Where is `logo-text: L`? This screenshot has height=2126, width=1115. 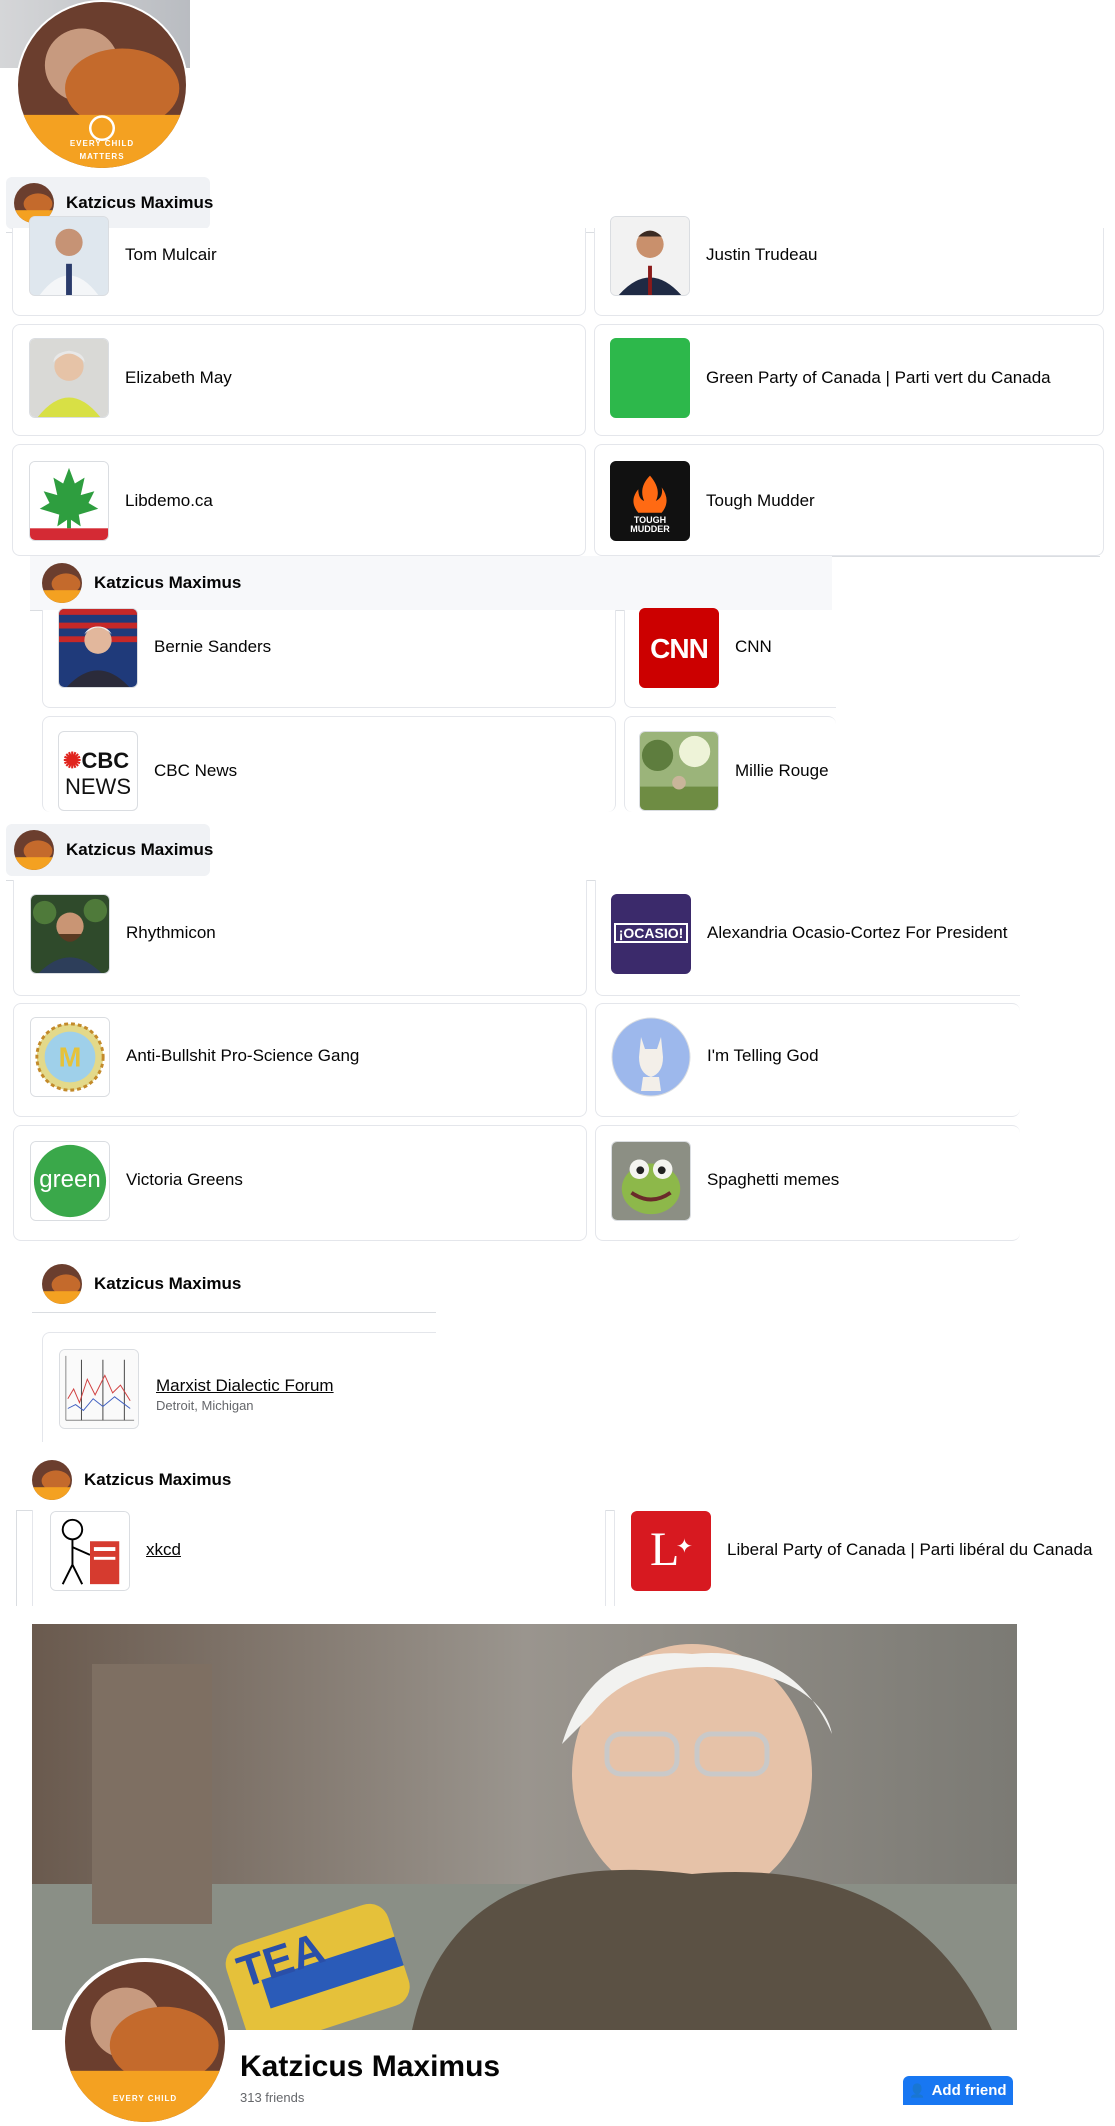
logo-text: L is located at coordinates (665, 1549).